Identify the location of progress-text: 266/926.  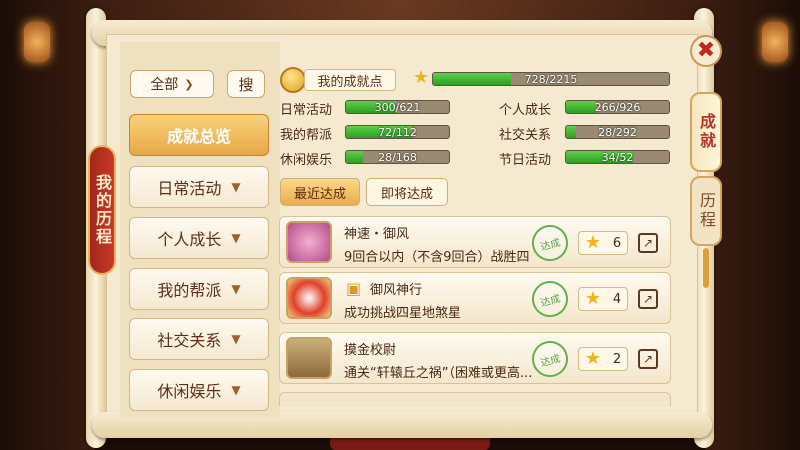
(617, 107).